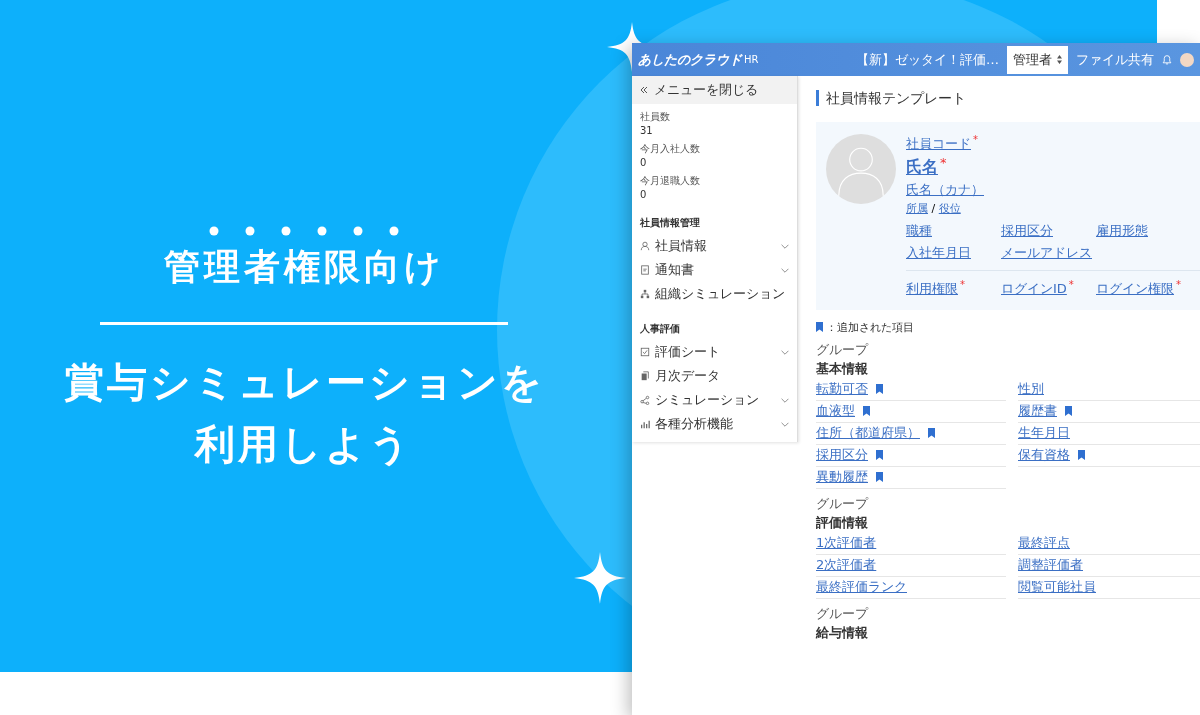 The image size is (1200, 715). Describe the element at coordinates (870, 327) in the screenshot. I see `legend-text: ：追加された項目` at that location.